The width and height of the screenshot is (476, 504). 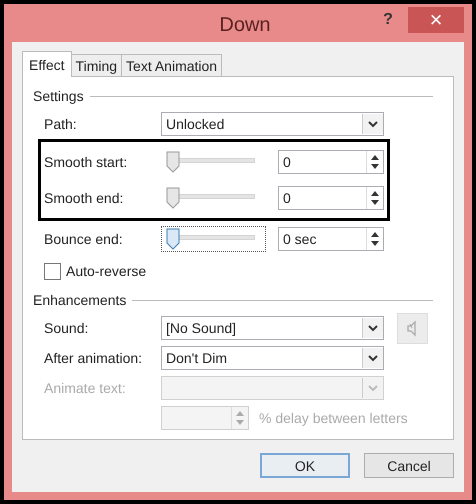 What do you see at coordinates (67, 328) in the screenshot?
I see `field-label: Sound:` at bounding box center [67, 328].